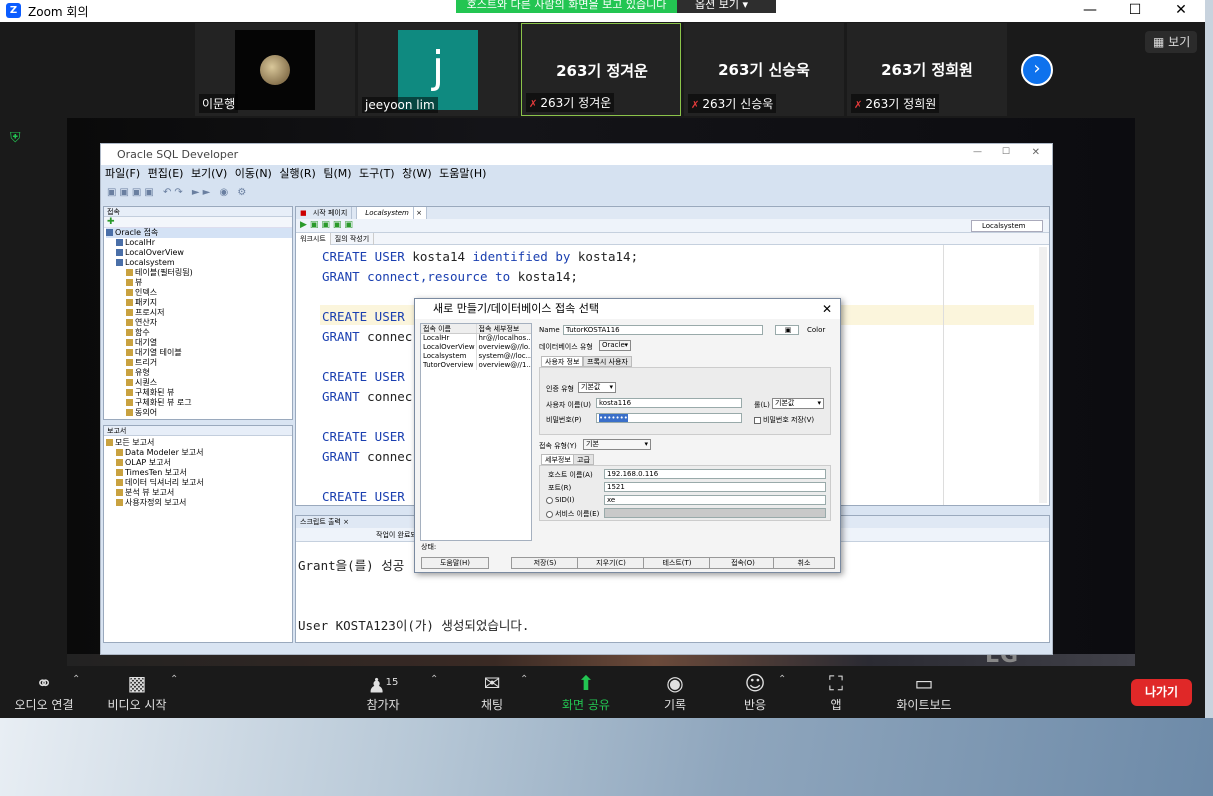  Describe the element at coordinates (434, 679) in the screenshot. I see `participants-chevron-icon: ⌃` at that location.